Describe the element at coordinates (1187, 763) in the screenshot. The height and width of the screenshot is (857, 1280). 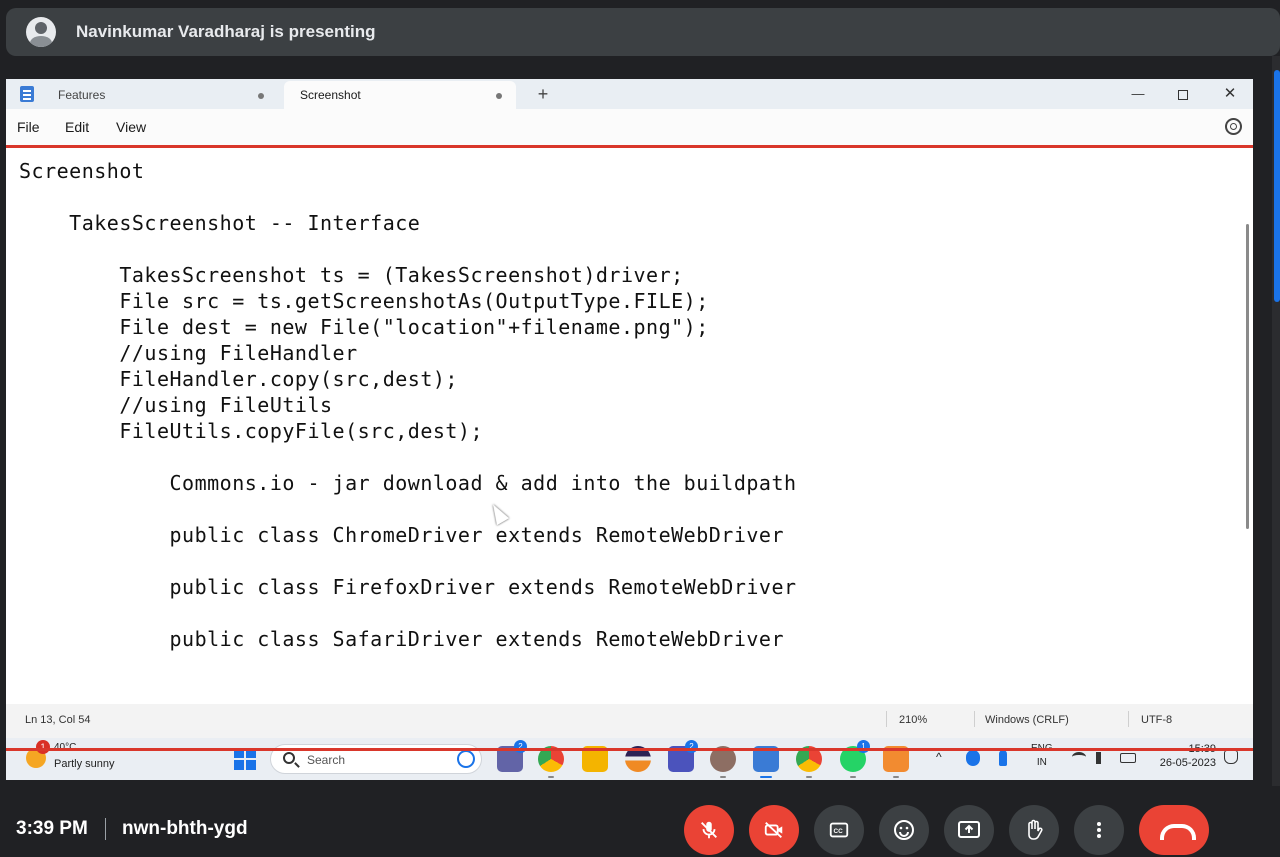
I see `clock-date: 26-05-2023` at that location.